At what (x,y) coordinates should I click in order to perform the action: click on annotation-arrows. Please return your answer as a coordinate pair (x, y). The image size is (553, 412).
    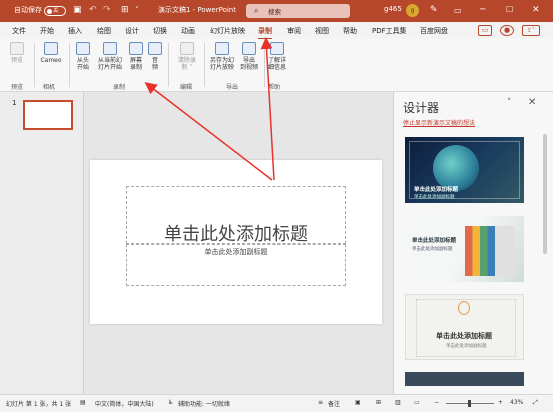
    Looking at the image, I should click on (209, 109).